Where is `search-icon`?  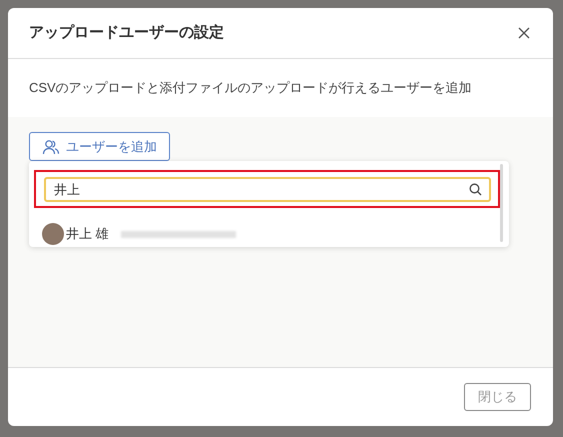 search-icon is located at coordinates (475, 189).